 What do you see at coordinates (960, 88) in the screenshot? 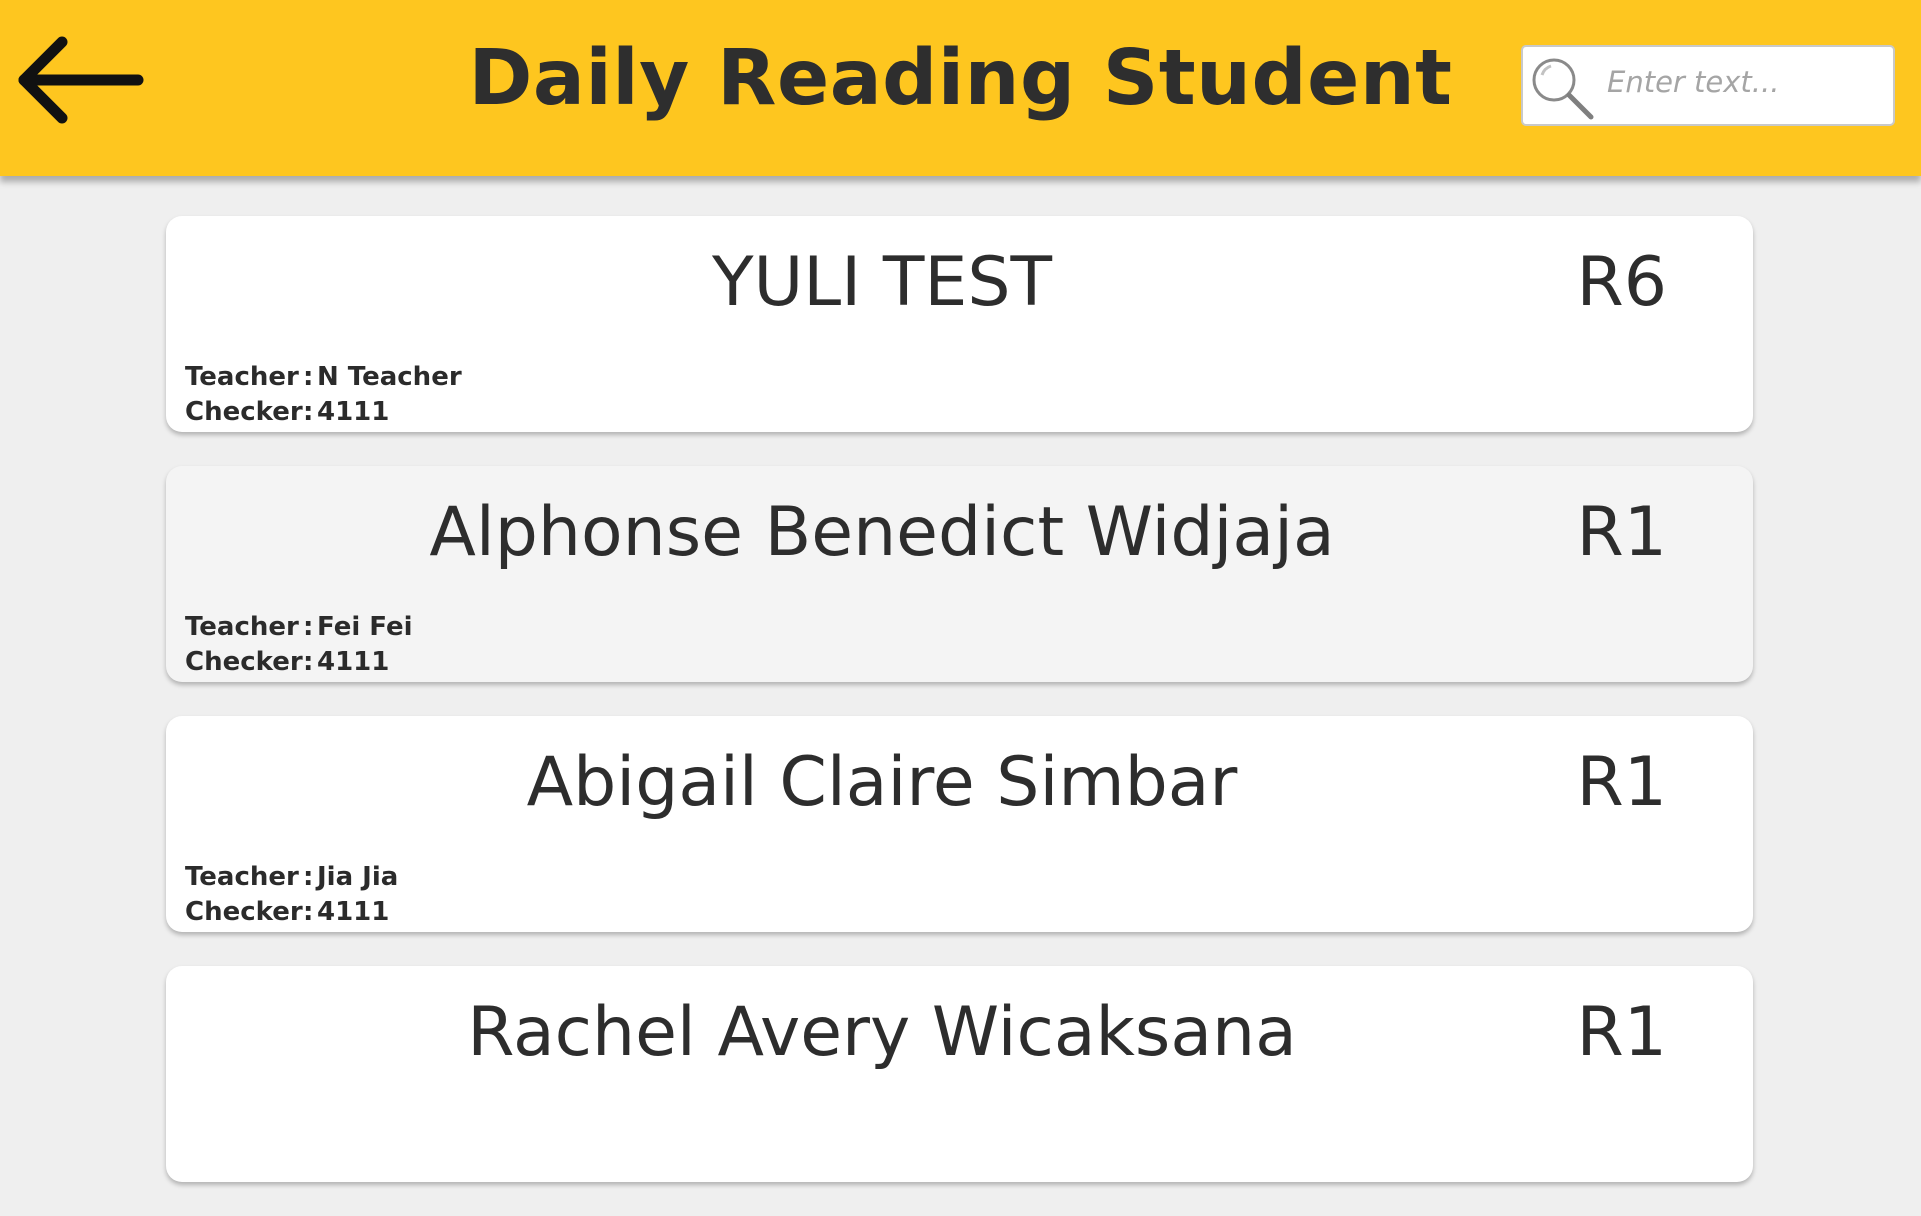
I see `app-header: Daily Reading Student` at bounding box center [960, 88].